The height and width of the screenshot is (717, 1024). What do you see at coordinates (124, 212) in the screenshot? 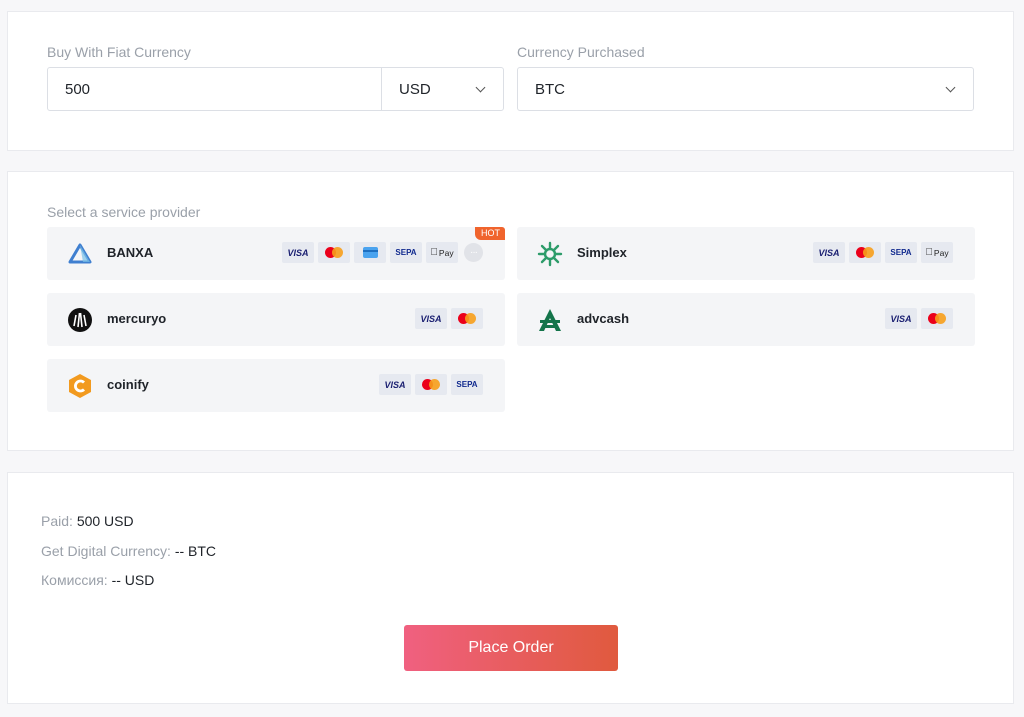
I see `provider-section-label: Select a service provider` at bounding box center [124, 212].